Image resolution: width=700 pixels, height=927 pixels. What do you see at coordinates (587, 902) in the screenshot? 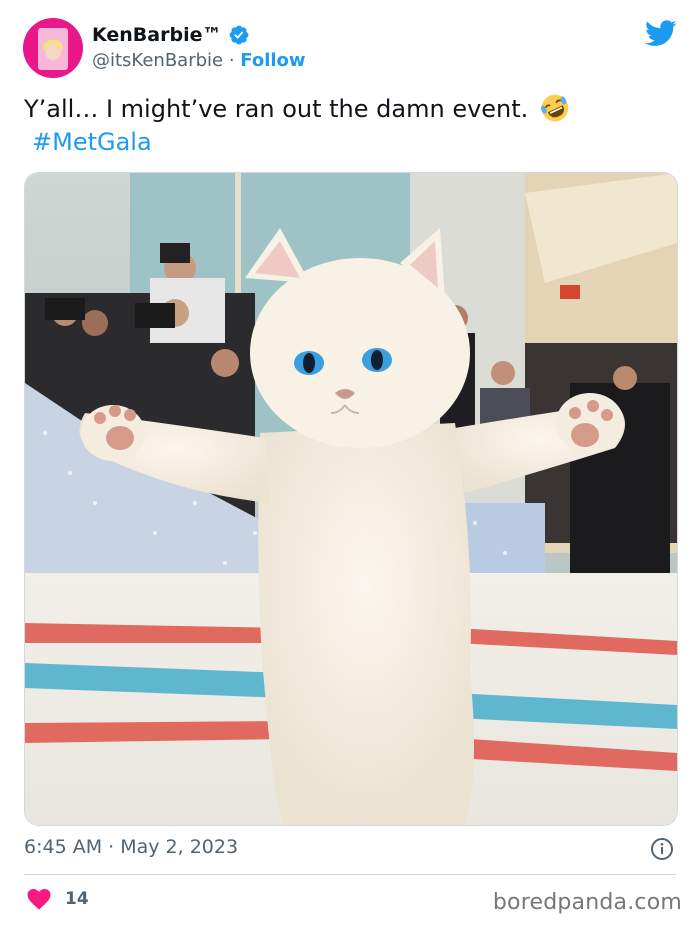
I see `watermark: boredpanda.com` at bounding box center [587, 902].